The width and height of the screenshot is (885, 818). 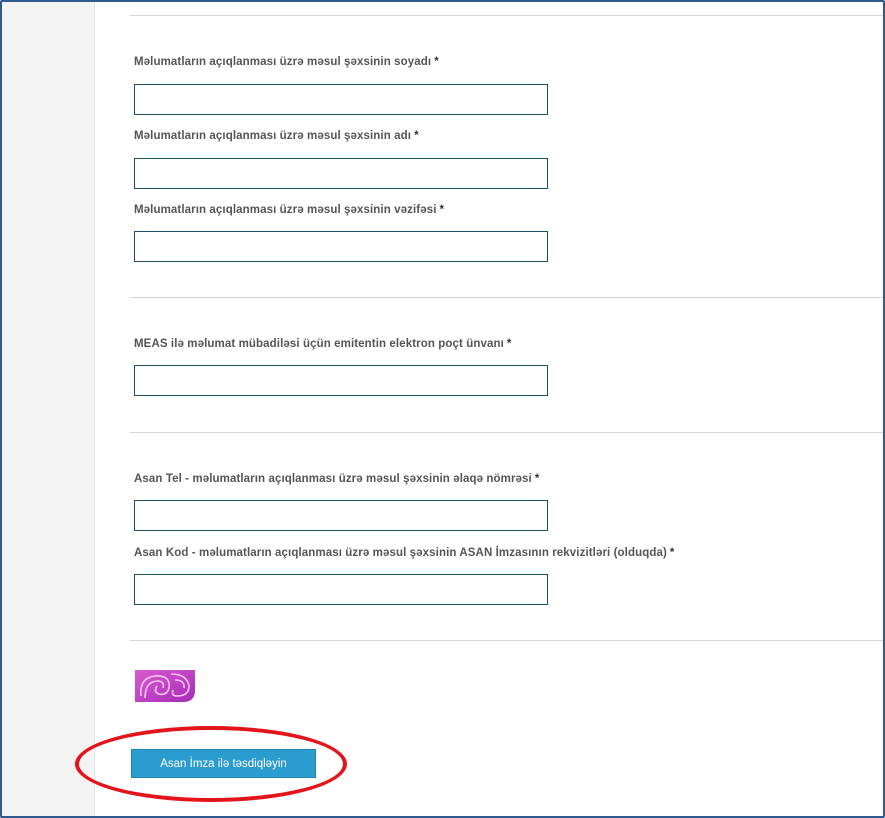 I want to click on left-margin, so click(x=48, y=409).